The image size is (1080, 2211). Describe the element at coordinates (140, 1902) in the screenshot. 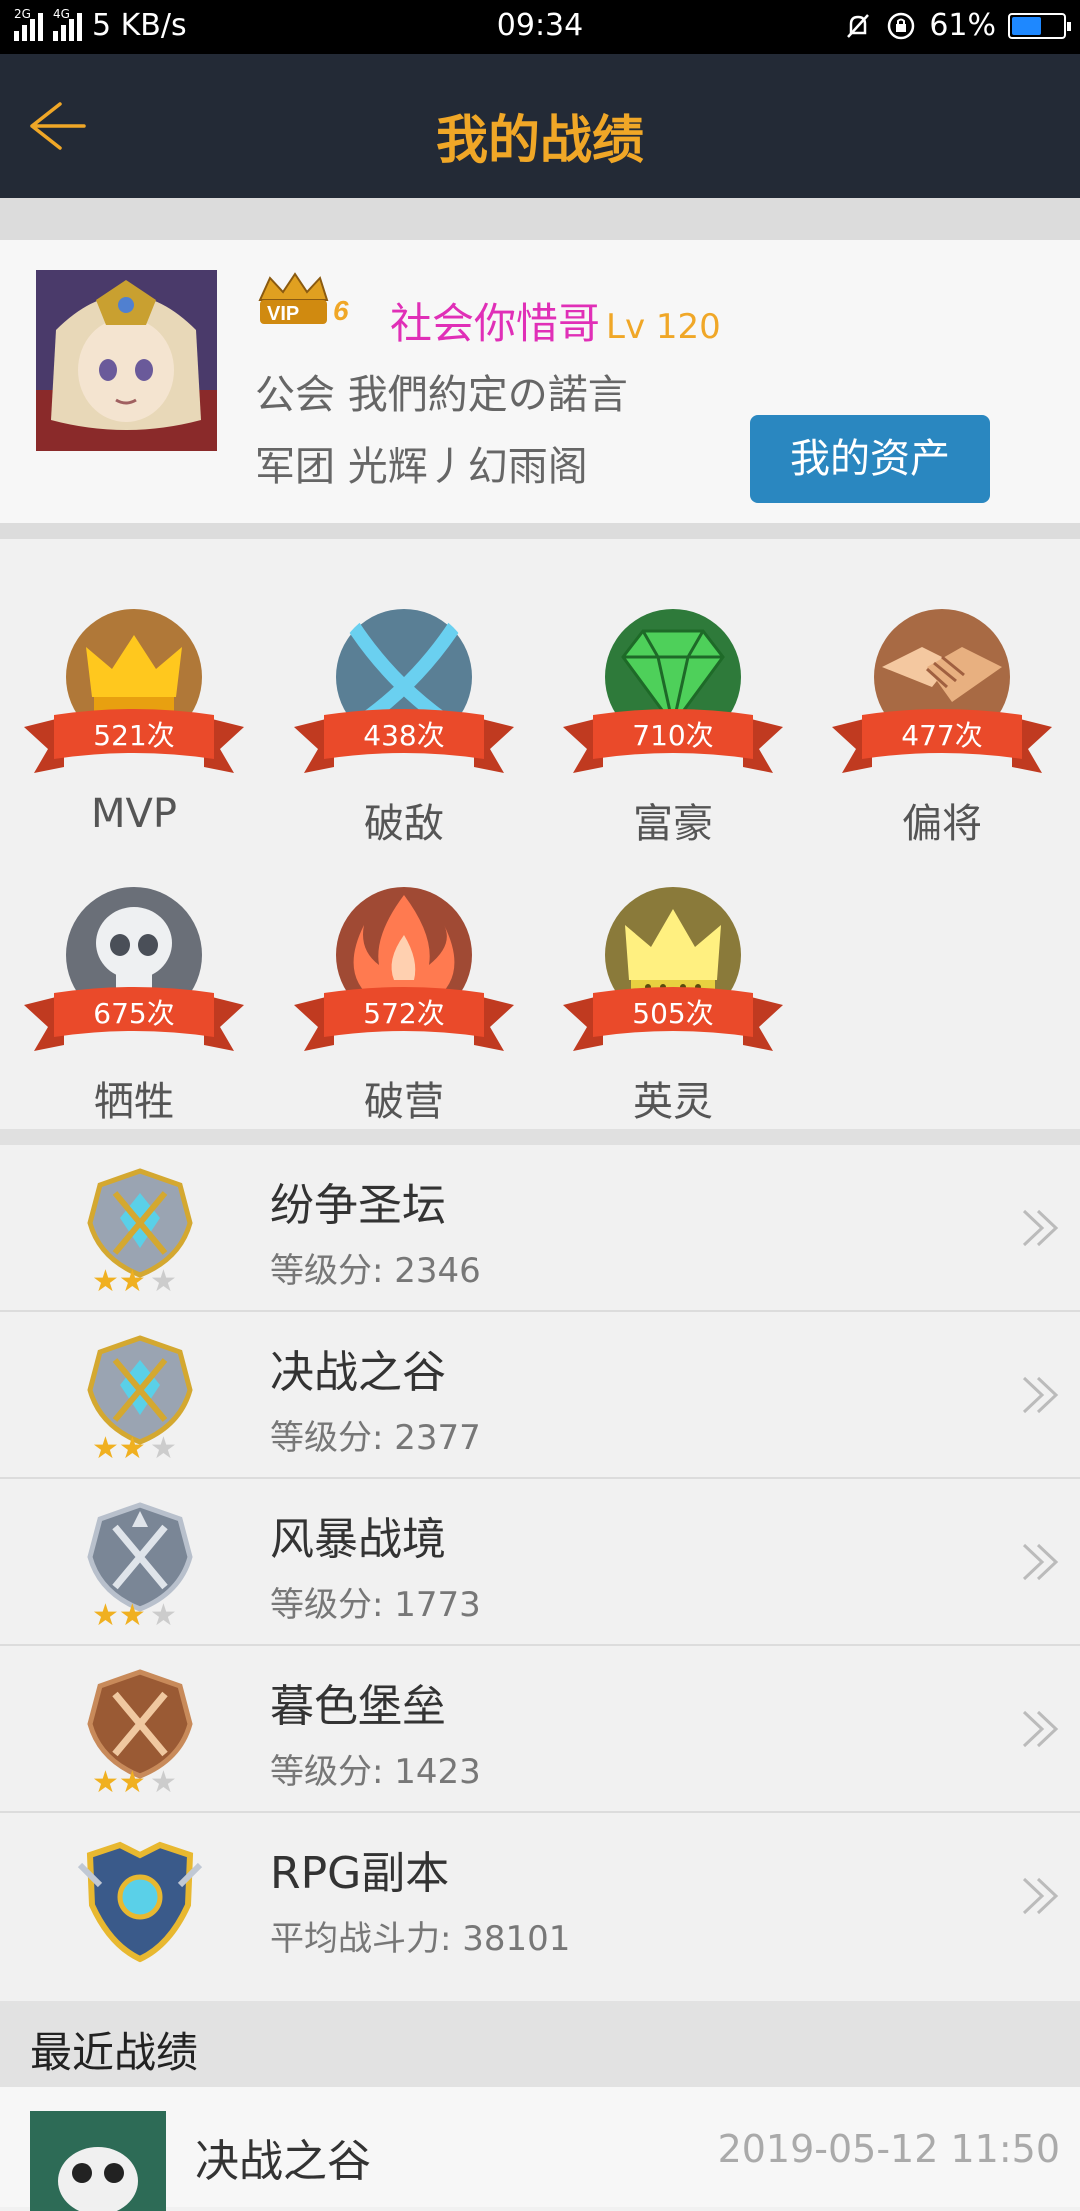

I see `gold-emblem-icon` at that location.